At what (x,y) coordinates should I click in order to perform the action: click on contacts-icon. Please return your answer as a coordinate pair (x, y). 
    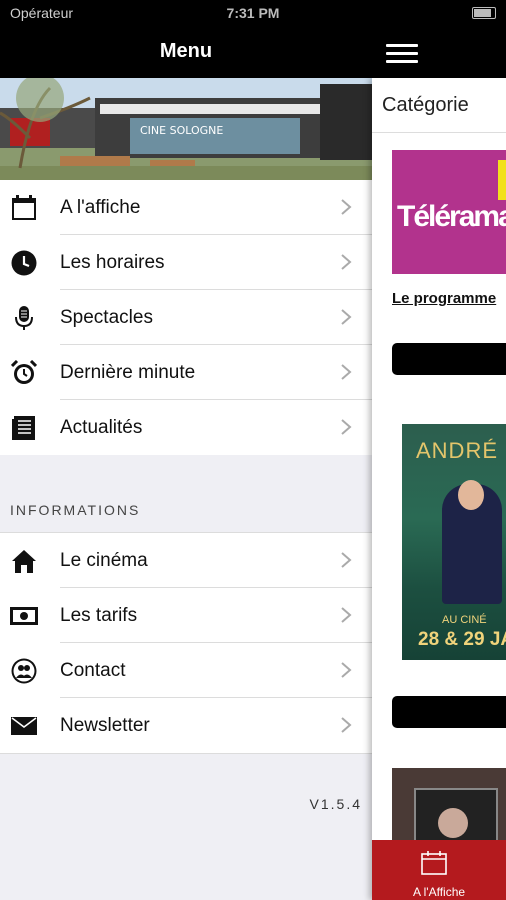
    Looking at the image, I should click on (24, 671).